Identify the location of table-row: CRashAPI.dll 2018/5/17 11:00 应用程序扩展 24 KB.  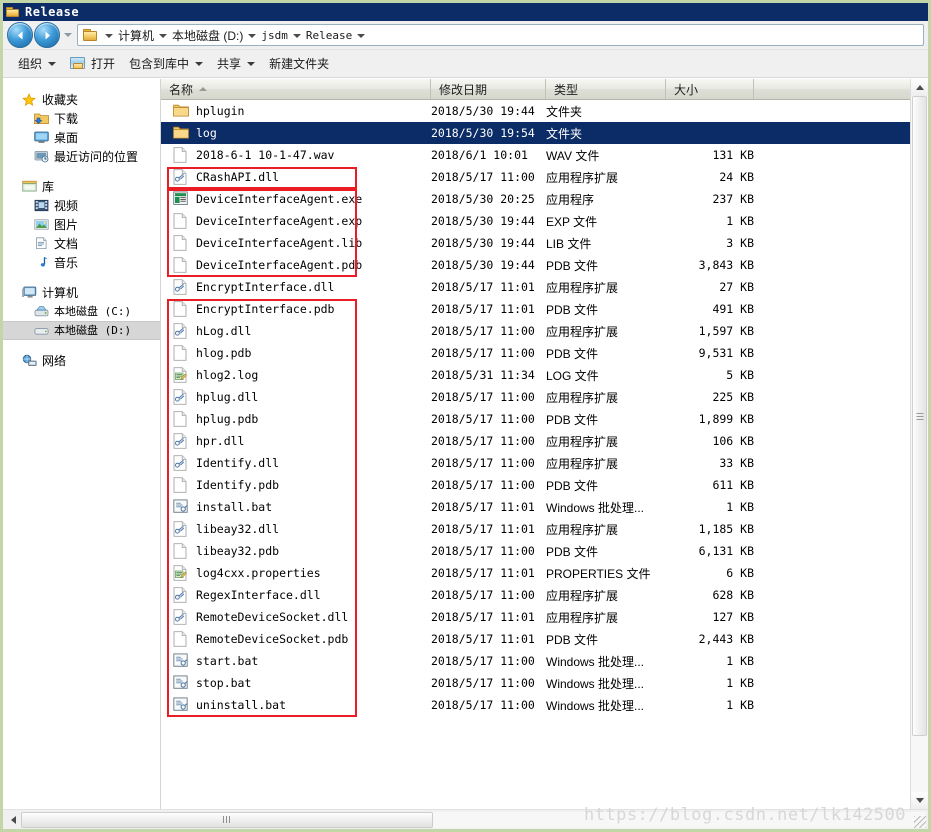
(535, 177).